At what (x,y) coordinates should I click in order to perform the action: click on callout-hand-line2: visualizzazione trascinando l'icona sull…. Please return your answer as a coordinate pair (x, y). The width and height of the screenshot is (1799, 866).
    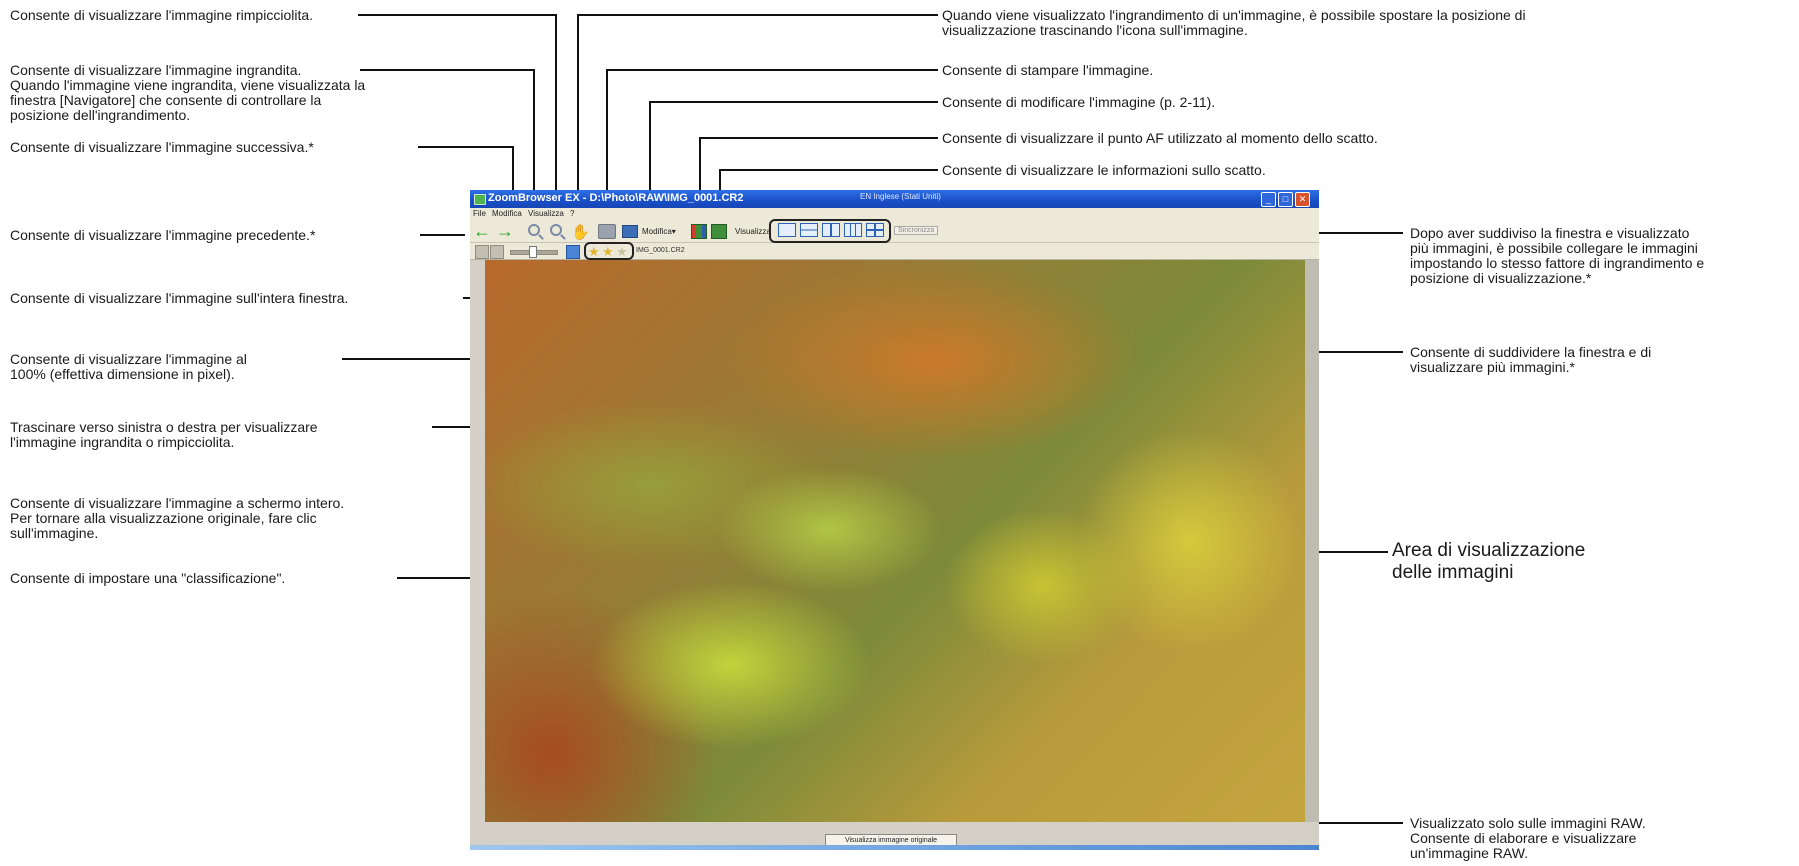
    Looking at the image, I should click on (1095, 30).